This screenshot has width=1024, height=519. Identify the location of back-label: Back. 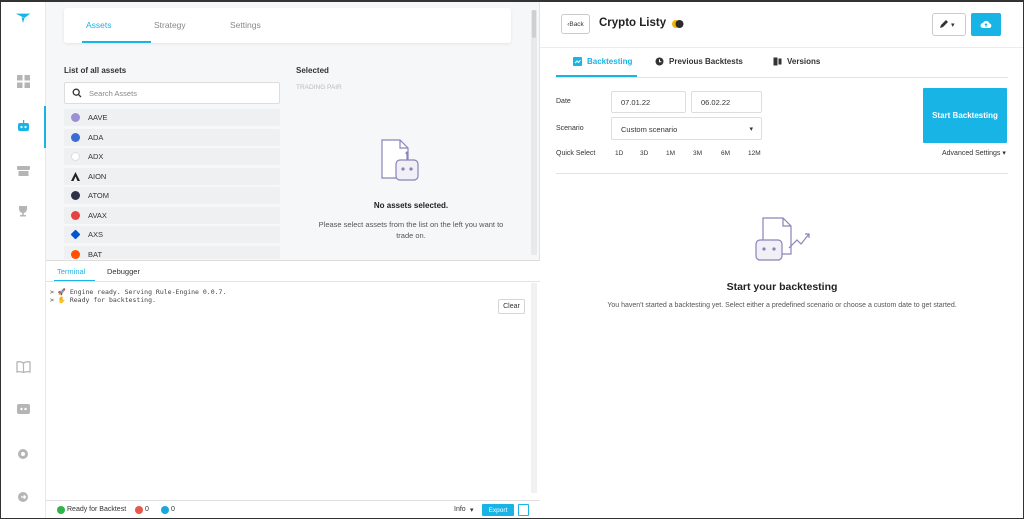
(576, 24).